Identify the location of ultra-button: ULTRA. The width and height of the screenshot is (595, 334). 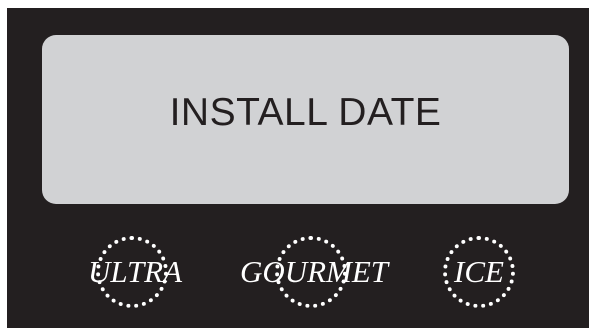
(135, 275).